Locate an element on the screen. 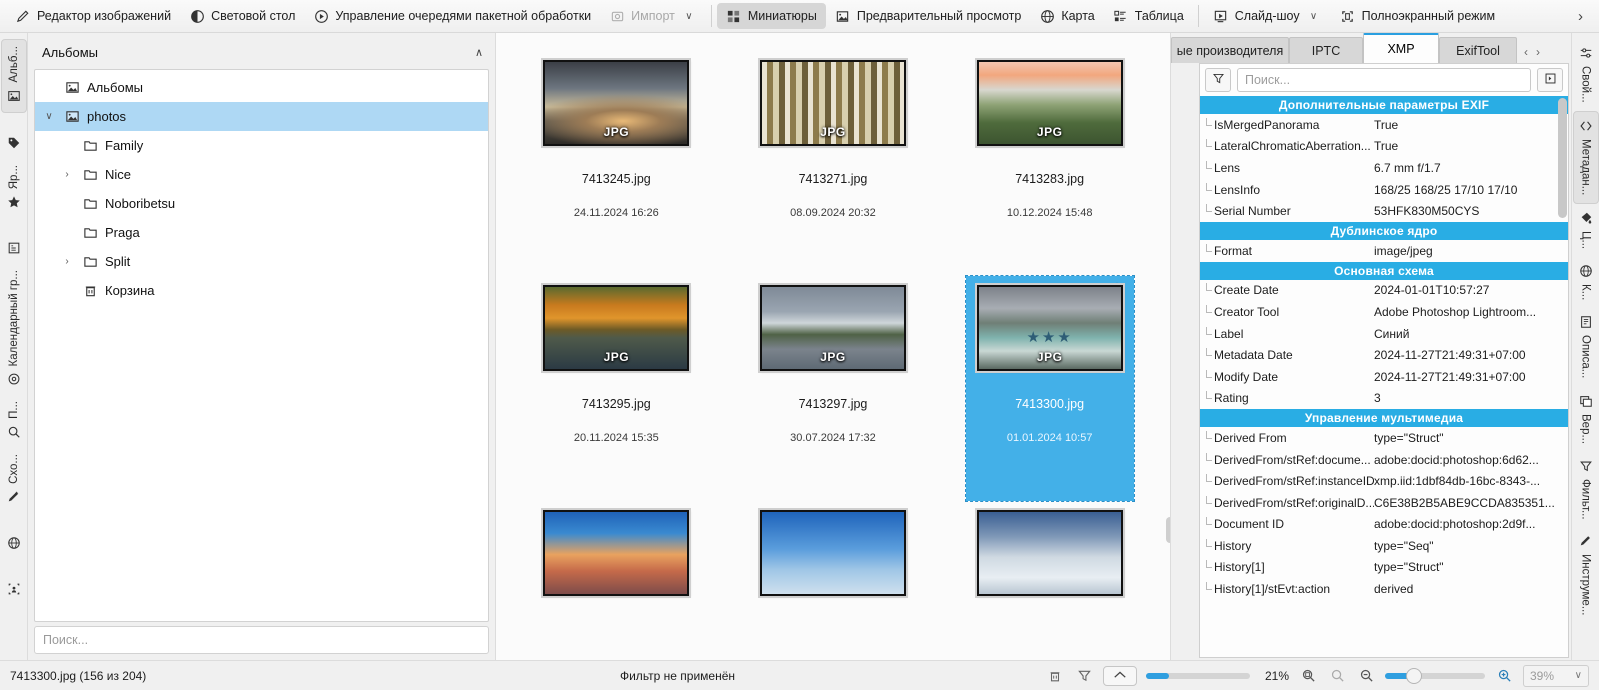 The image size is (1599, 690). image-zoom-select: 39% ∨ is located at coordinates (1556, 675).